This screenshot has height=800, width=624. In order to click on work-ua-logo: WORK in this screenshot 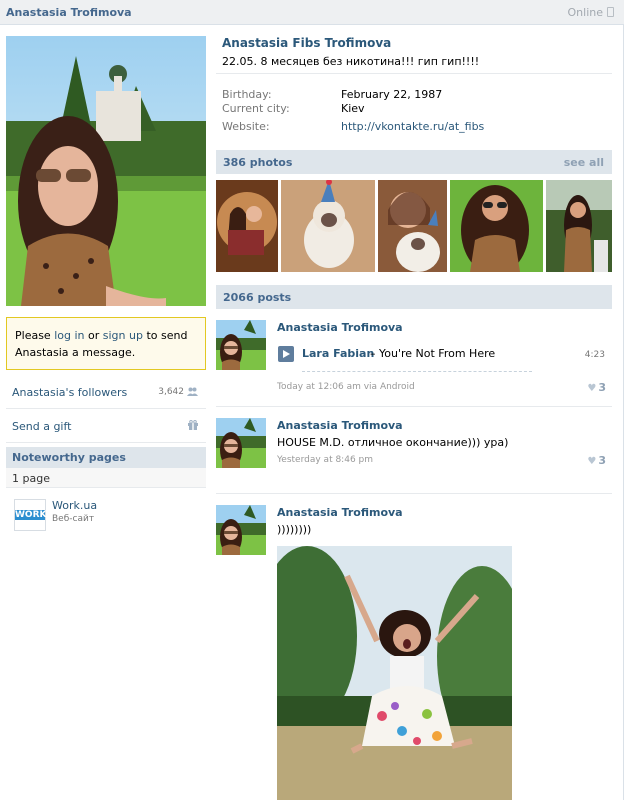, I will do `click(30, 515)`.